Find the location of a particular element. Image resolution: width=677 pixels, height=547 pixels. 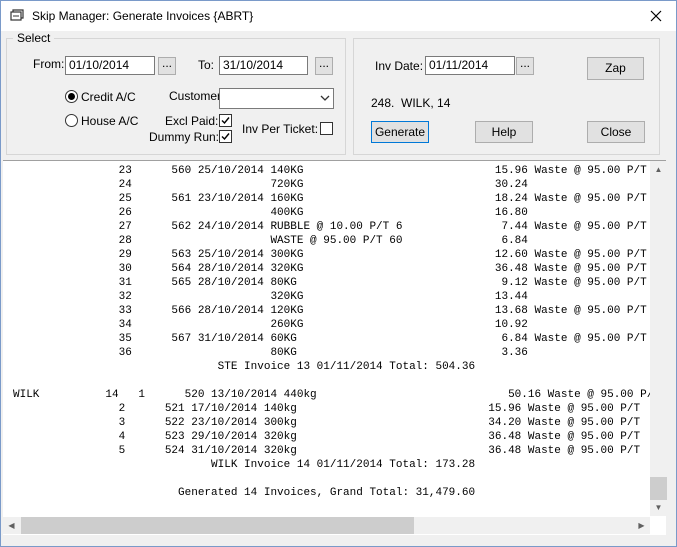

title-bar: Skip Manager: Generate Invoices {ABRT} is located at coordinates (338, 16).